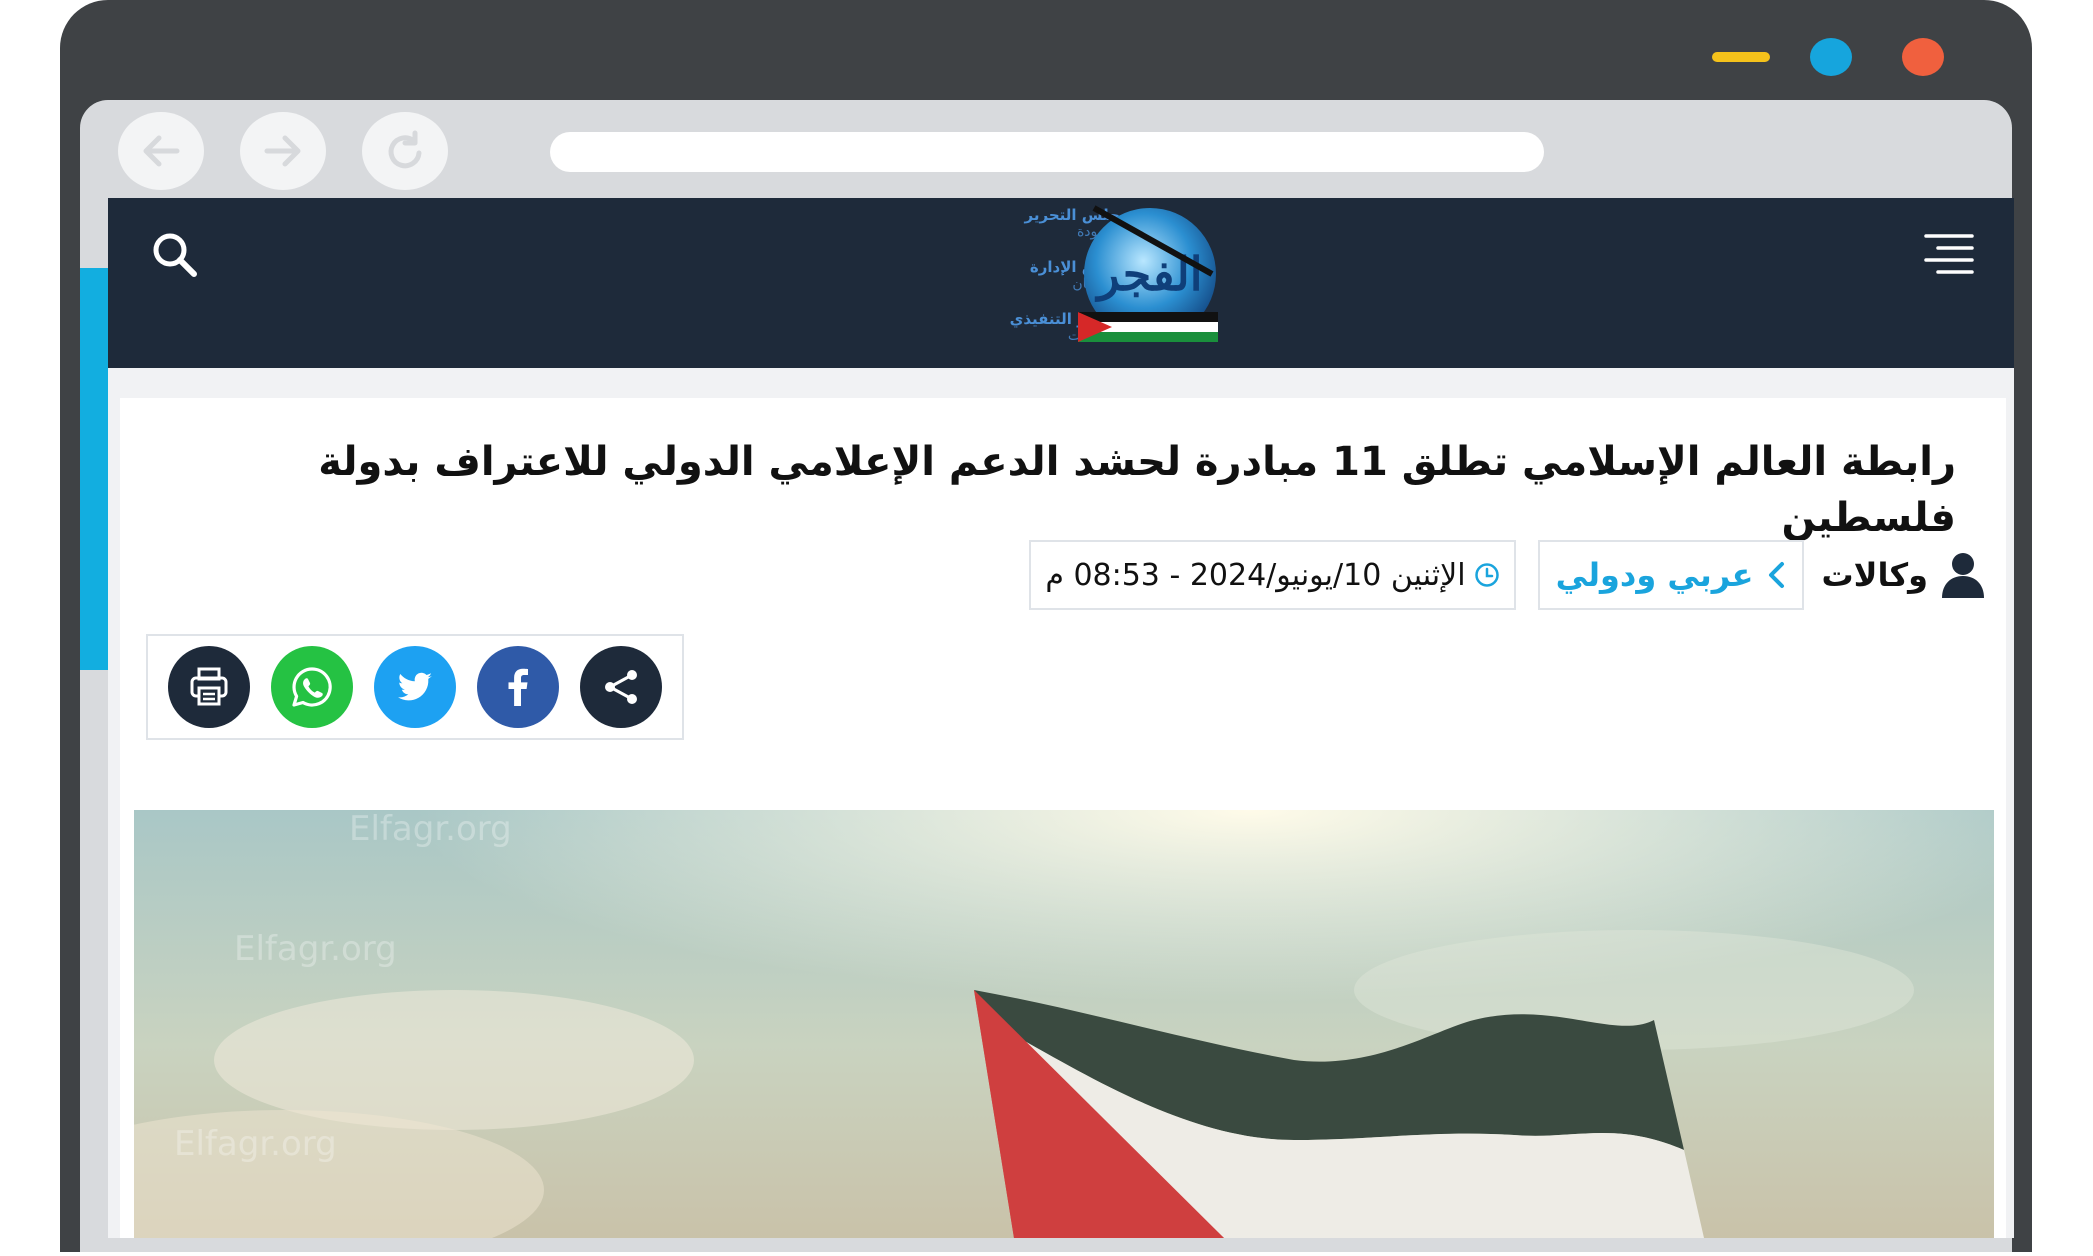 The width and height of the screenshot is (2093, 1256). What do you see at coordinates (1654, 575) in the screenshot?
I see `category-label: عربي ودولي` at bounding box center [1654, 575].